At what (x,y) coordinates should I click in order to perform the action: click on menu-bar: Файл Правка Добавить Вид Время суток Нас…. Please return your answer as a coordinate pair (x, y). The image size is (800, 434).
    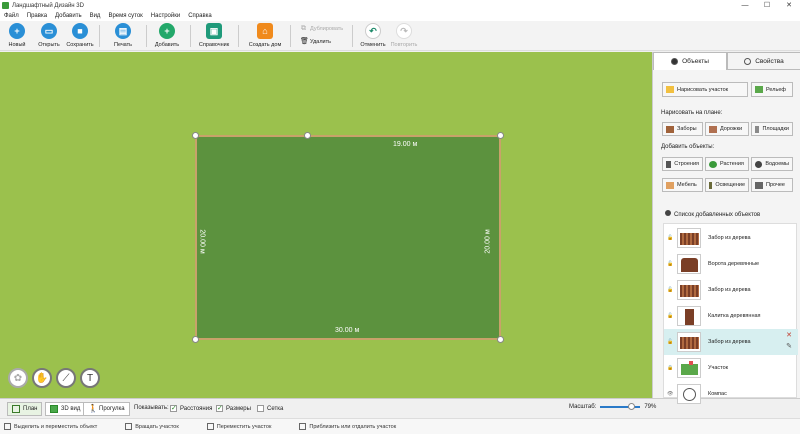
    Looking at the image, I should click on (400, 16).